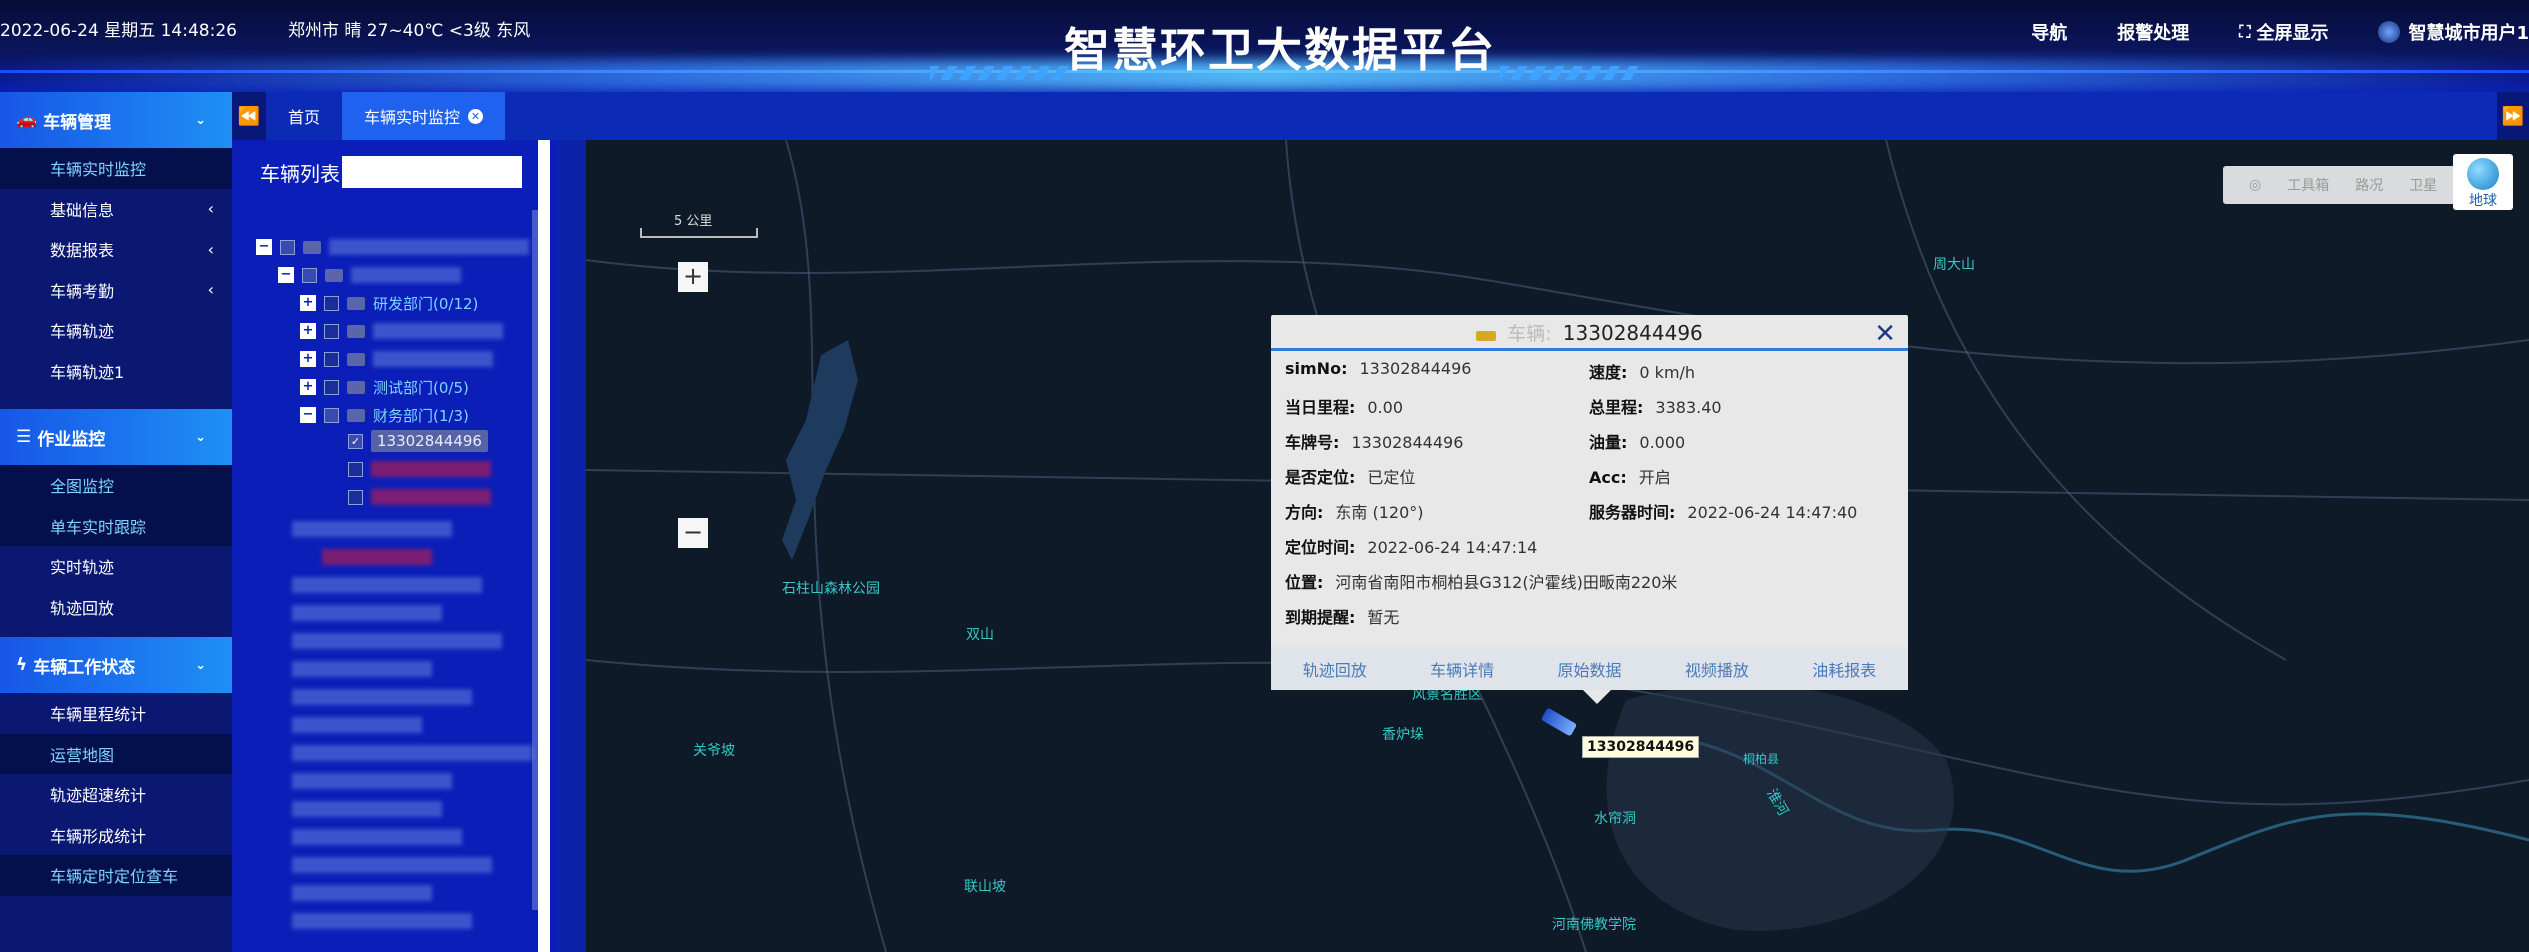 Image resolution: width=2529 pixels, height=952 pixels. I want to click on expand-tabs-button: ⏩, so click(2513, 116).